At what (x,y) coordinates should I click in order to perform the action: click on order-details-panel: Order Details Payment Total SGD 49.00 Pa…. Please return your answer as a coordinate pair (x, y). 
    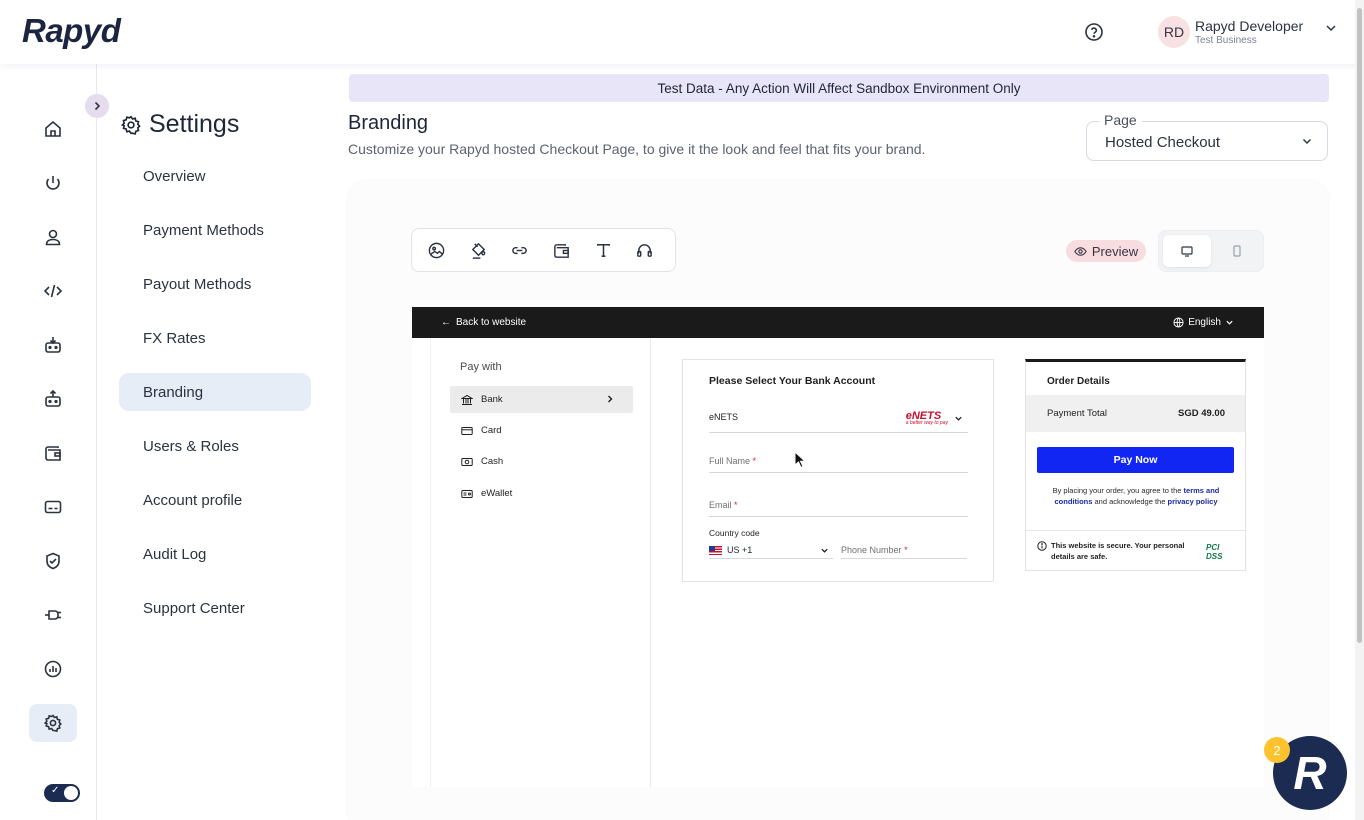
    Looking at the image, I should click on (1135, 465).